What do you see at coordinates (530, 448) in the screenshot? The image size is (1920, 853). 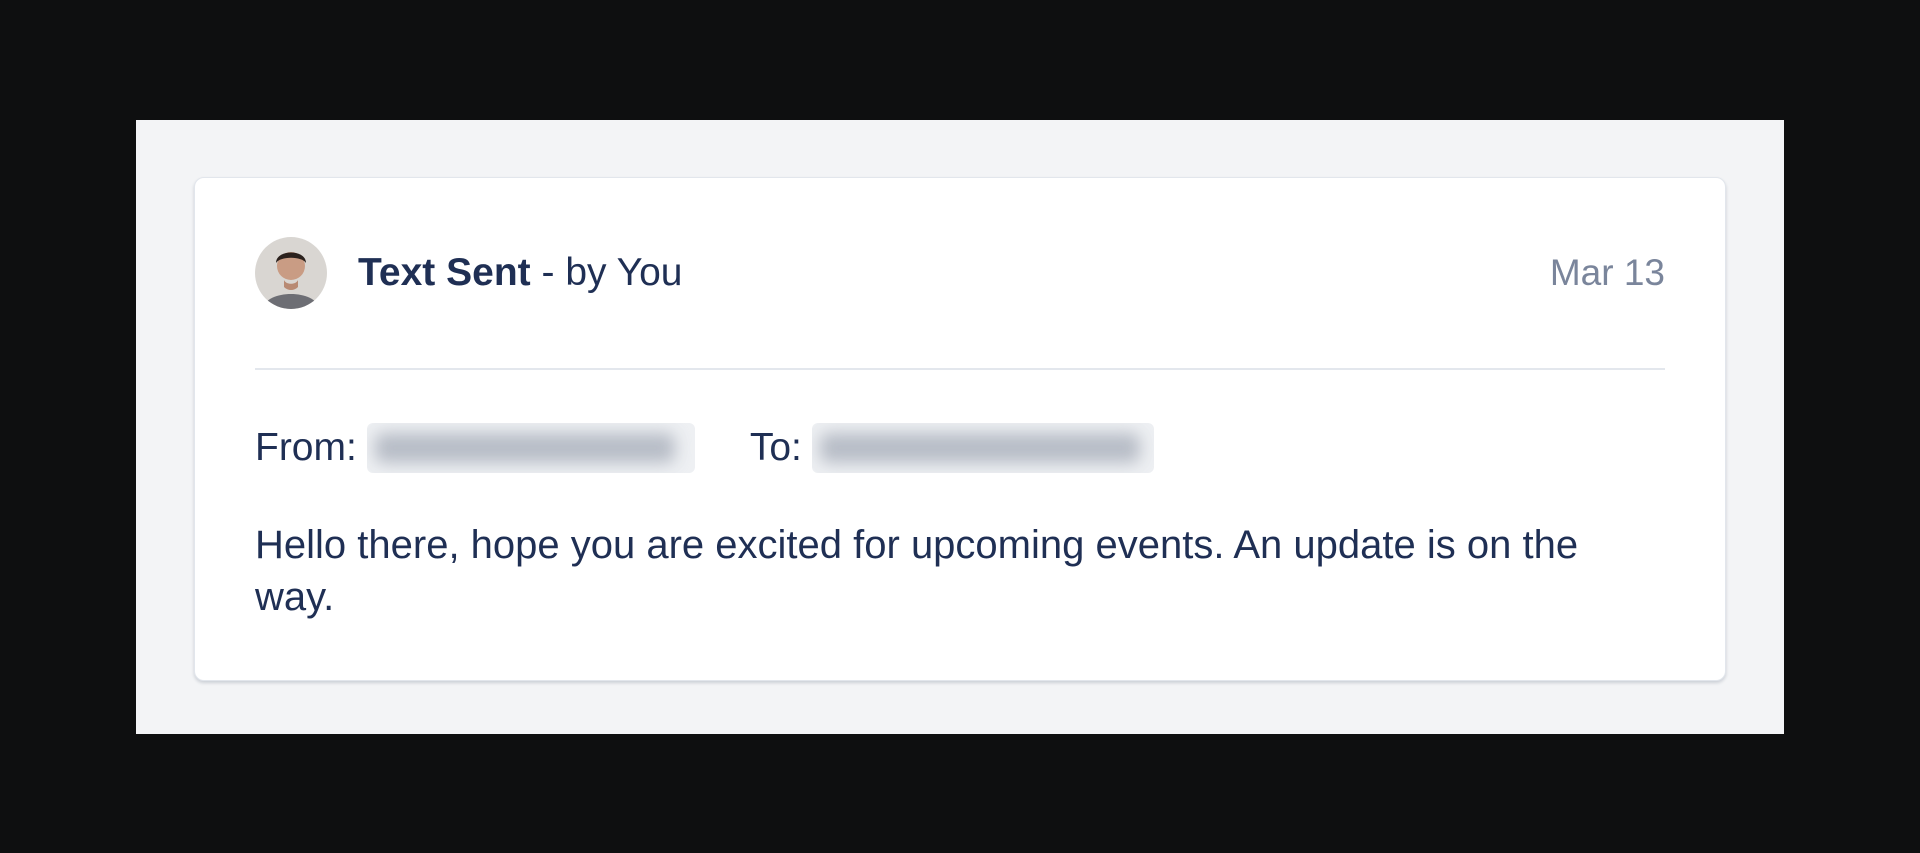 I see `from-number-redacted` at bounding box center [530, 448].